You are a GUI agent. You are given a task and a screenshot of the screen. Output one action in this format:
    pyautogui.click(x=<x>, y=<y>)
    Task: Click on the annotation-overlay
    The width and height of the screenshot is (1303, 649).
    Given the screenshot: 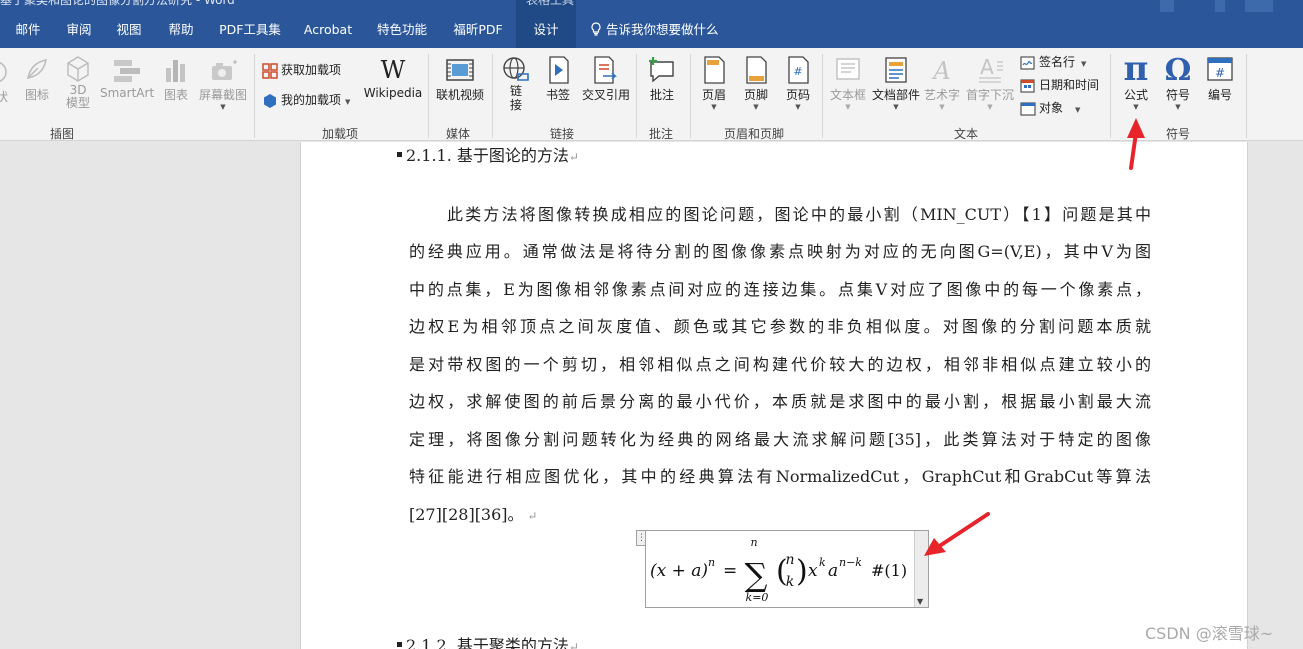 What is the action you would take?
    pyautogui.click(x=1034, y=337)
    